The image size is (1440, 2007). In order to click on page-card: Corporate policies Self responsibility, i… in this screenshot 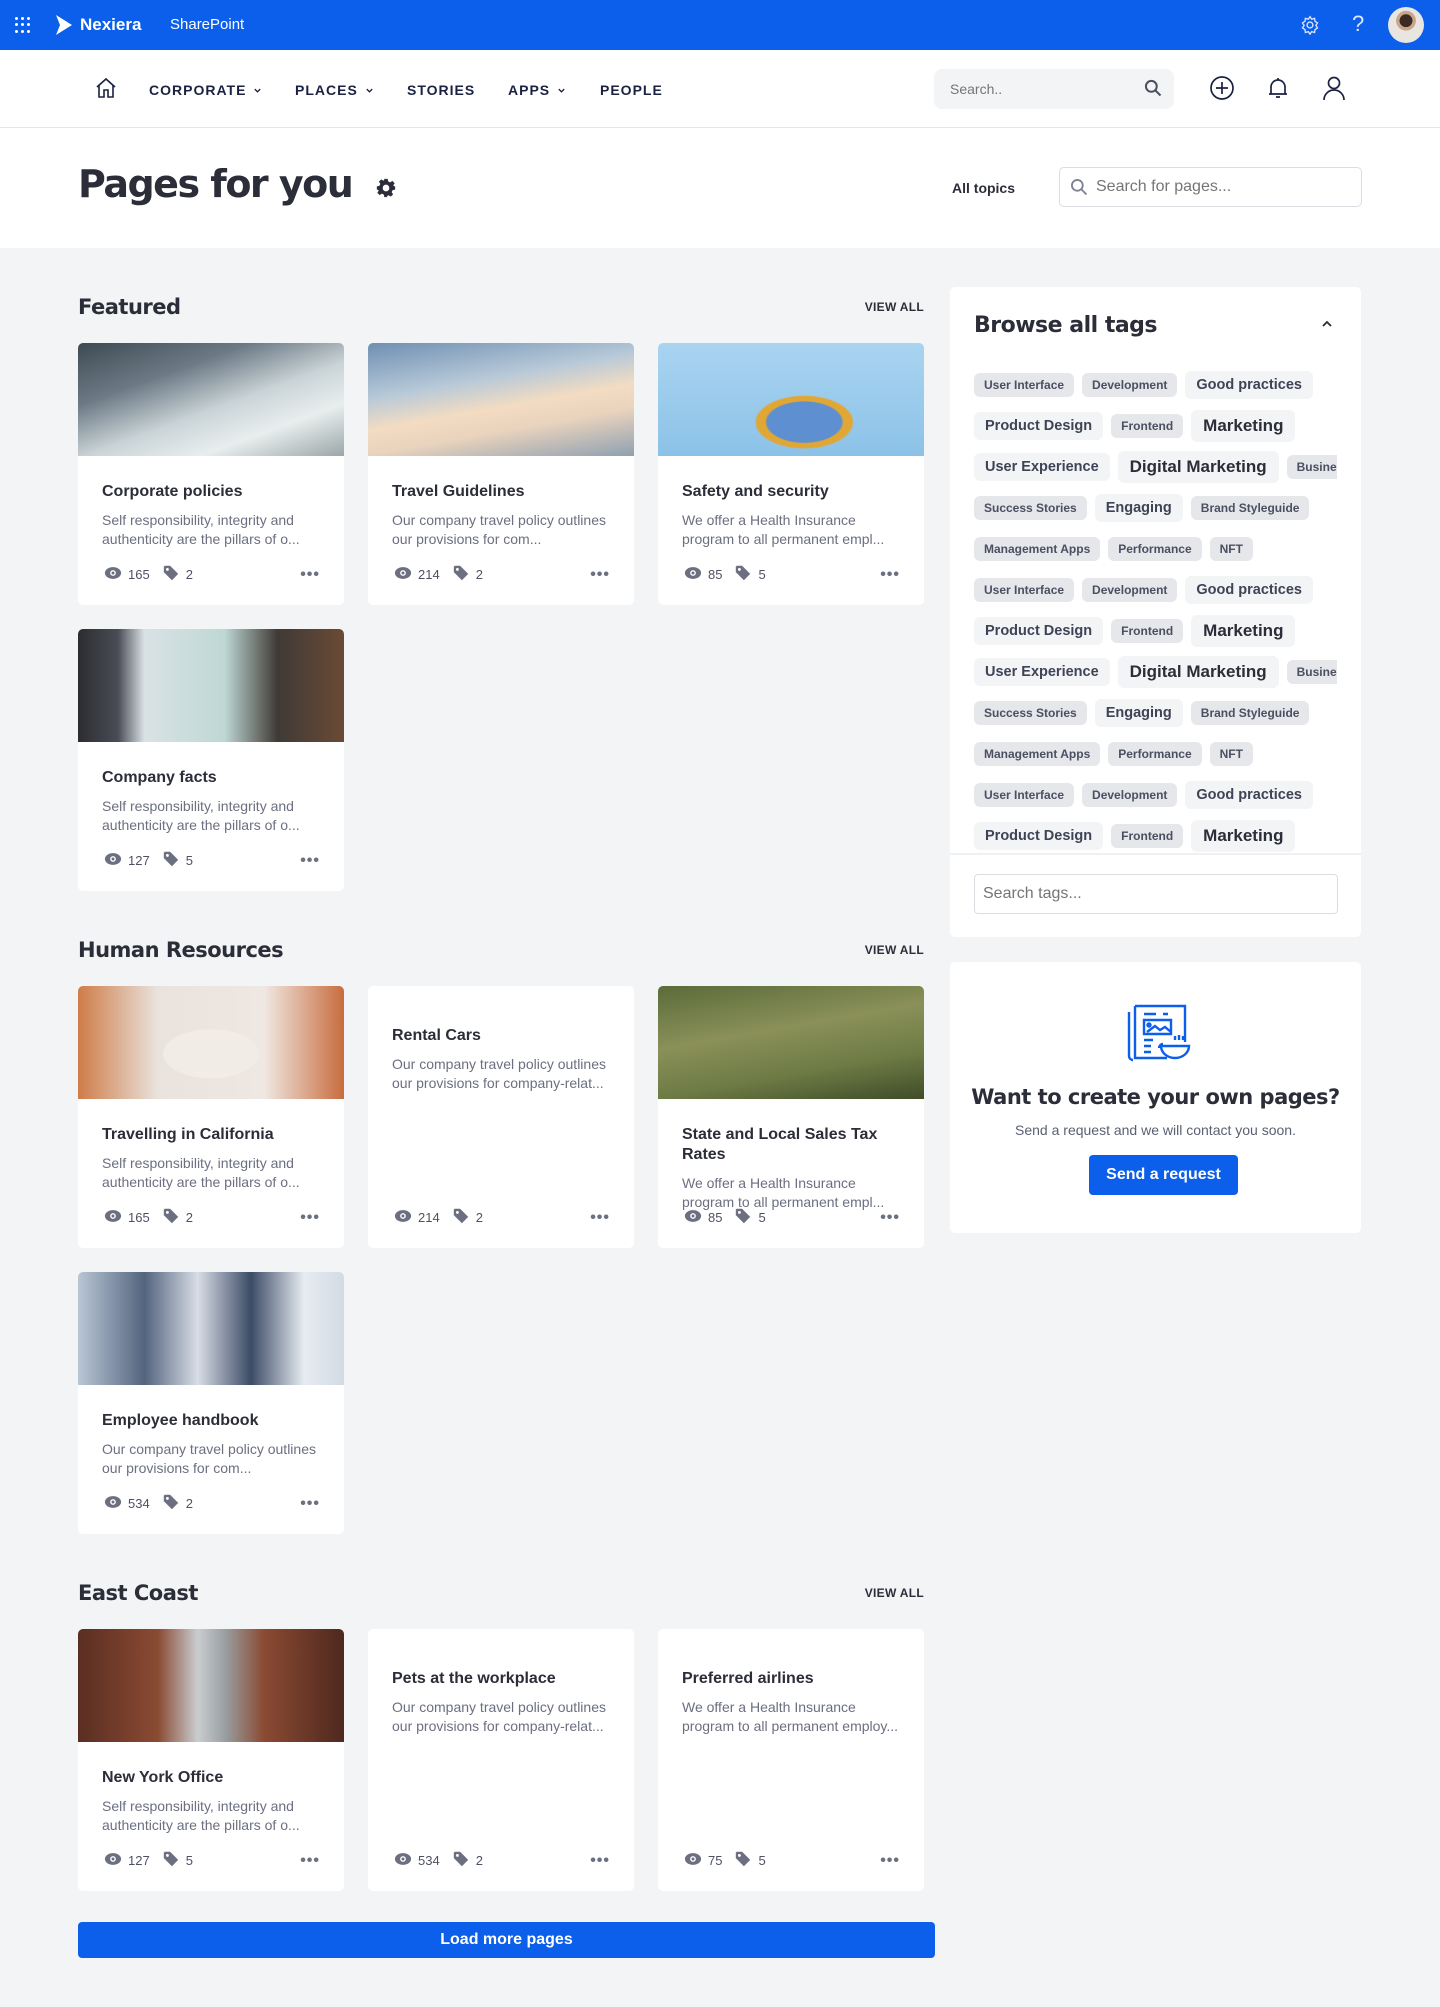, I will do `click(211, 474)`.